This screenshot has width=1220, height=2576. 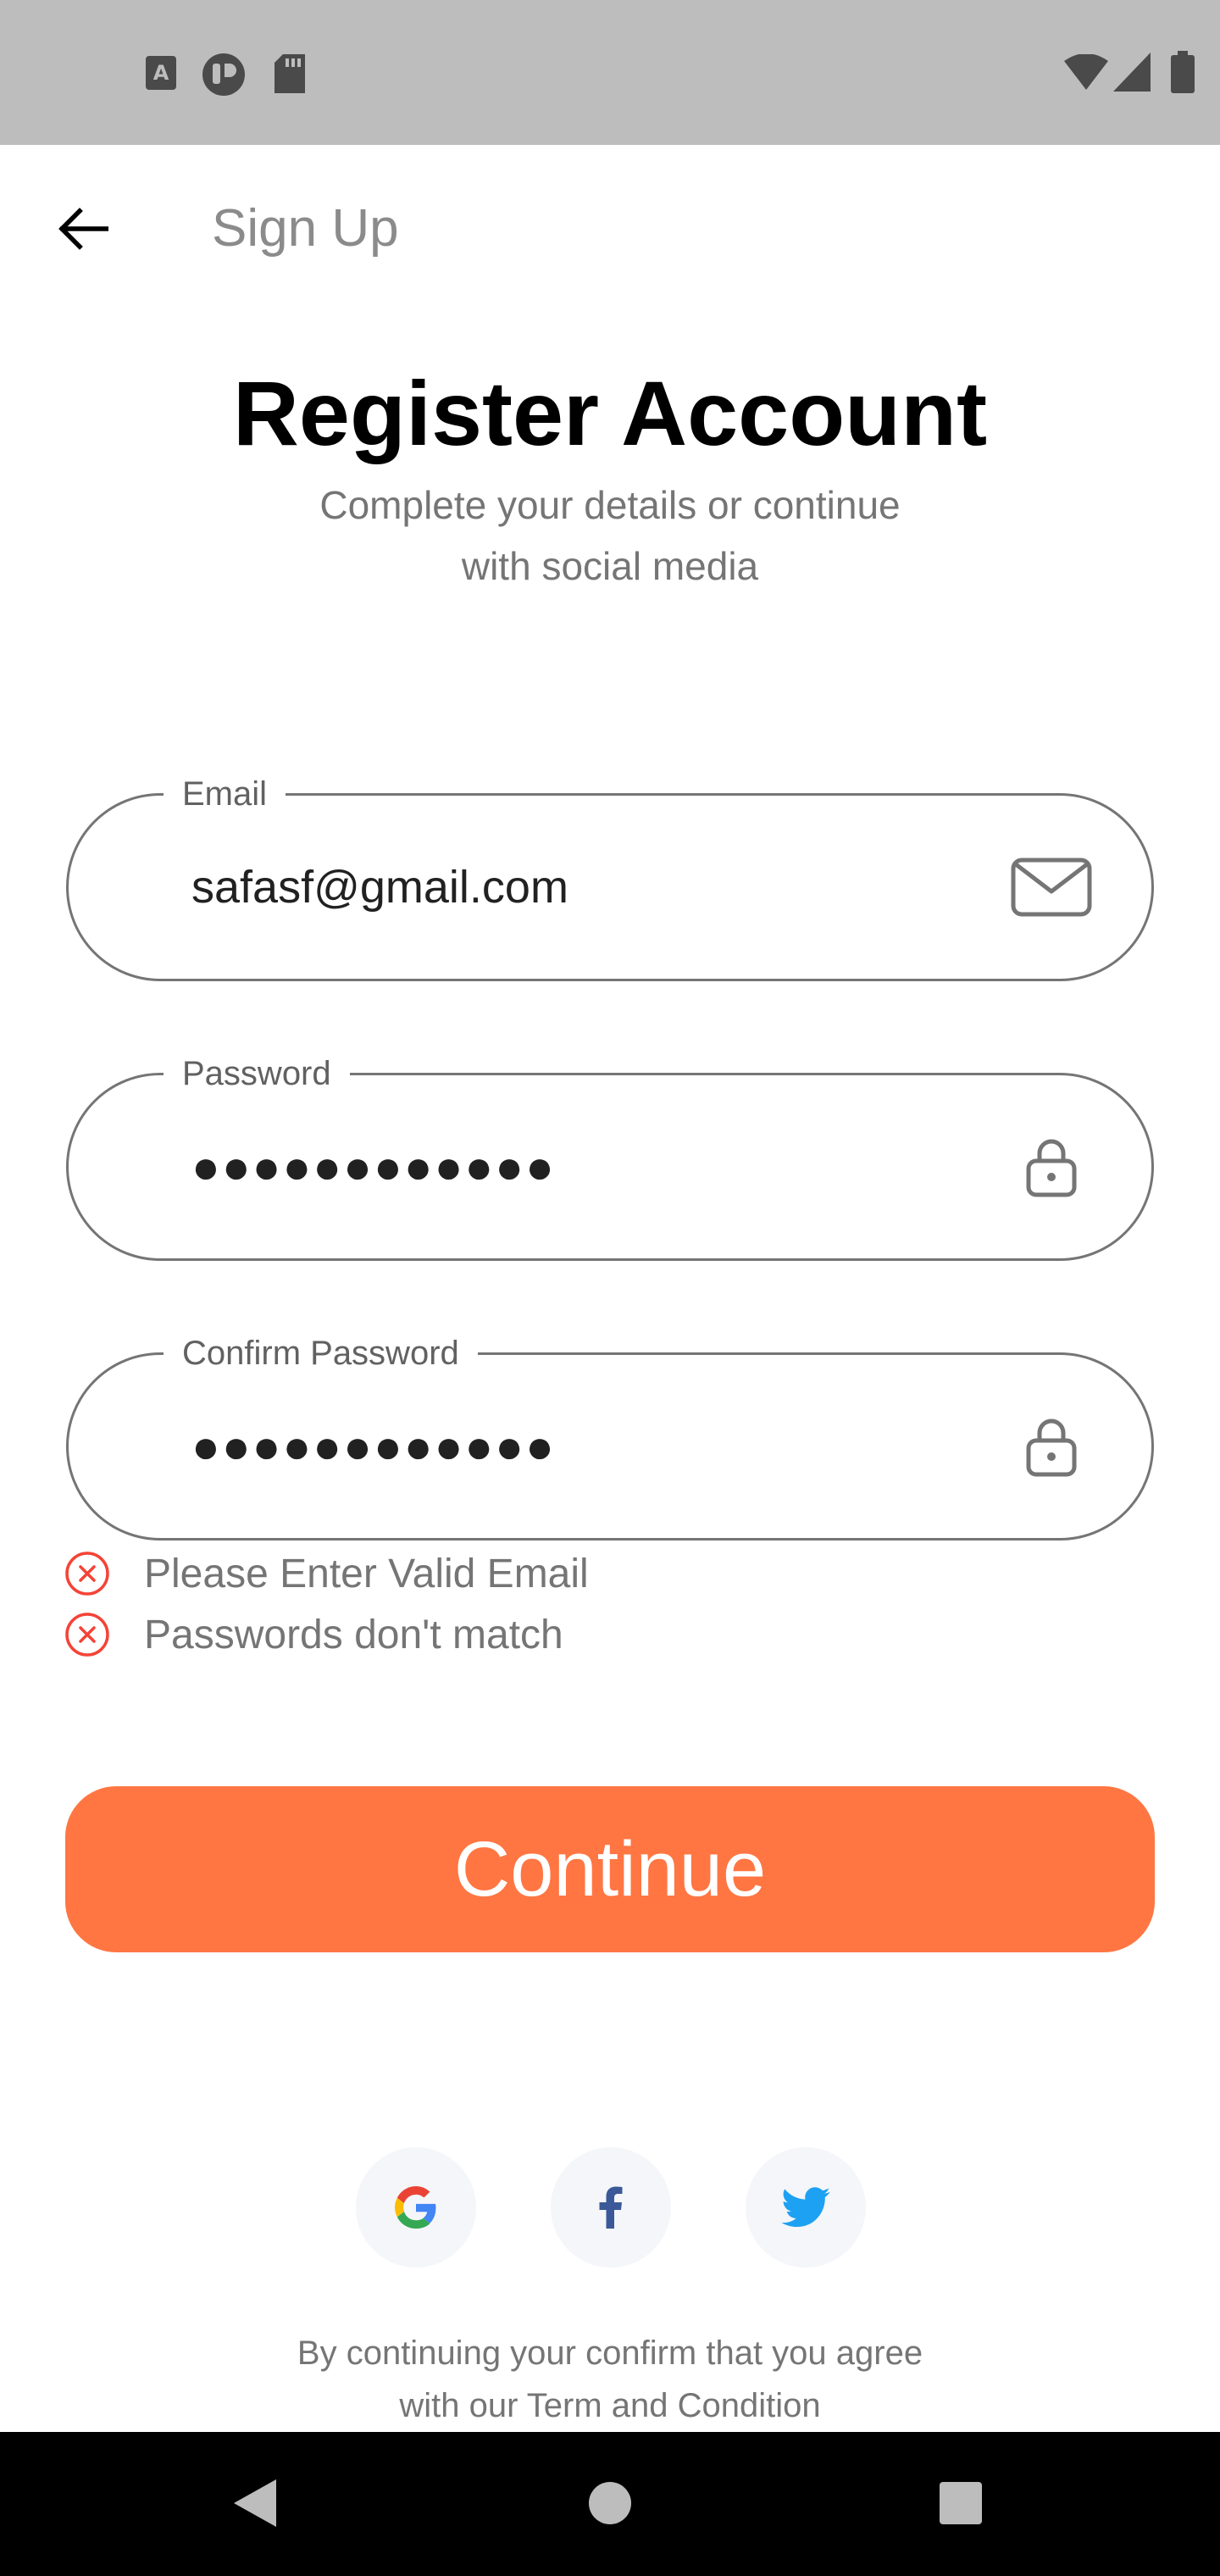 I want to click on twitter-icon, so click(x=805, y=2207).